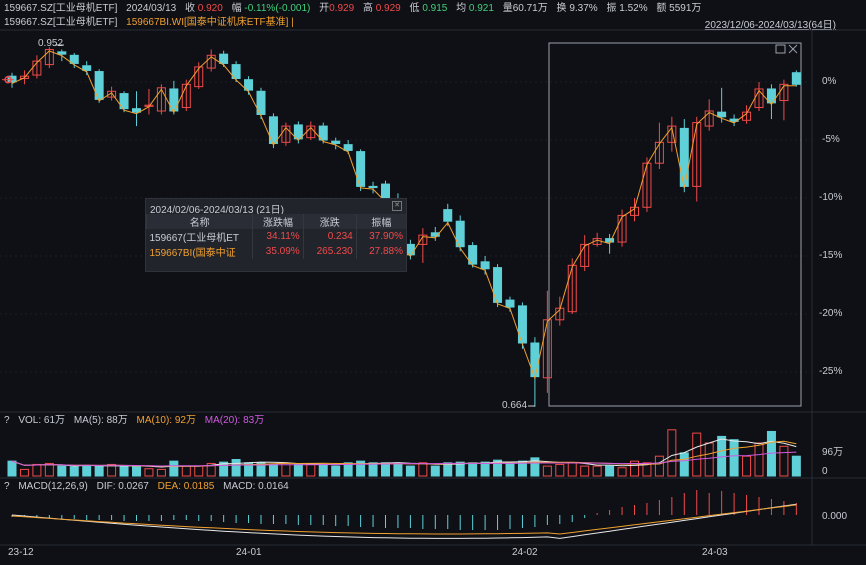 The image size is (866, 565). Describe the element at coordinates (199, 221) in the screenshot. I see `col-header: 名称` at that location.